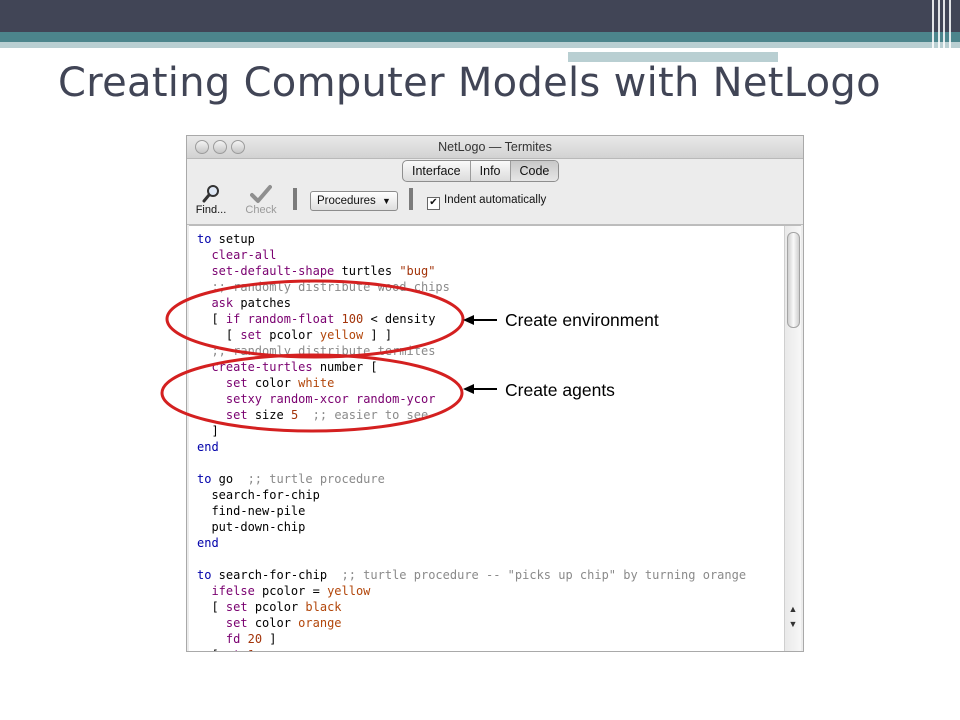 Image resolution: width=960 pixels, height=720 pixels. What do you see at coordinates (211, 194) in the screenshot?
I see `magnifier-icon` at bounding box center [211, 194].